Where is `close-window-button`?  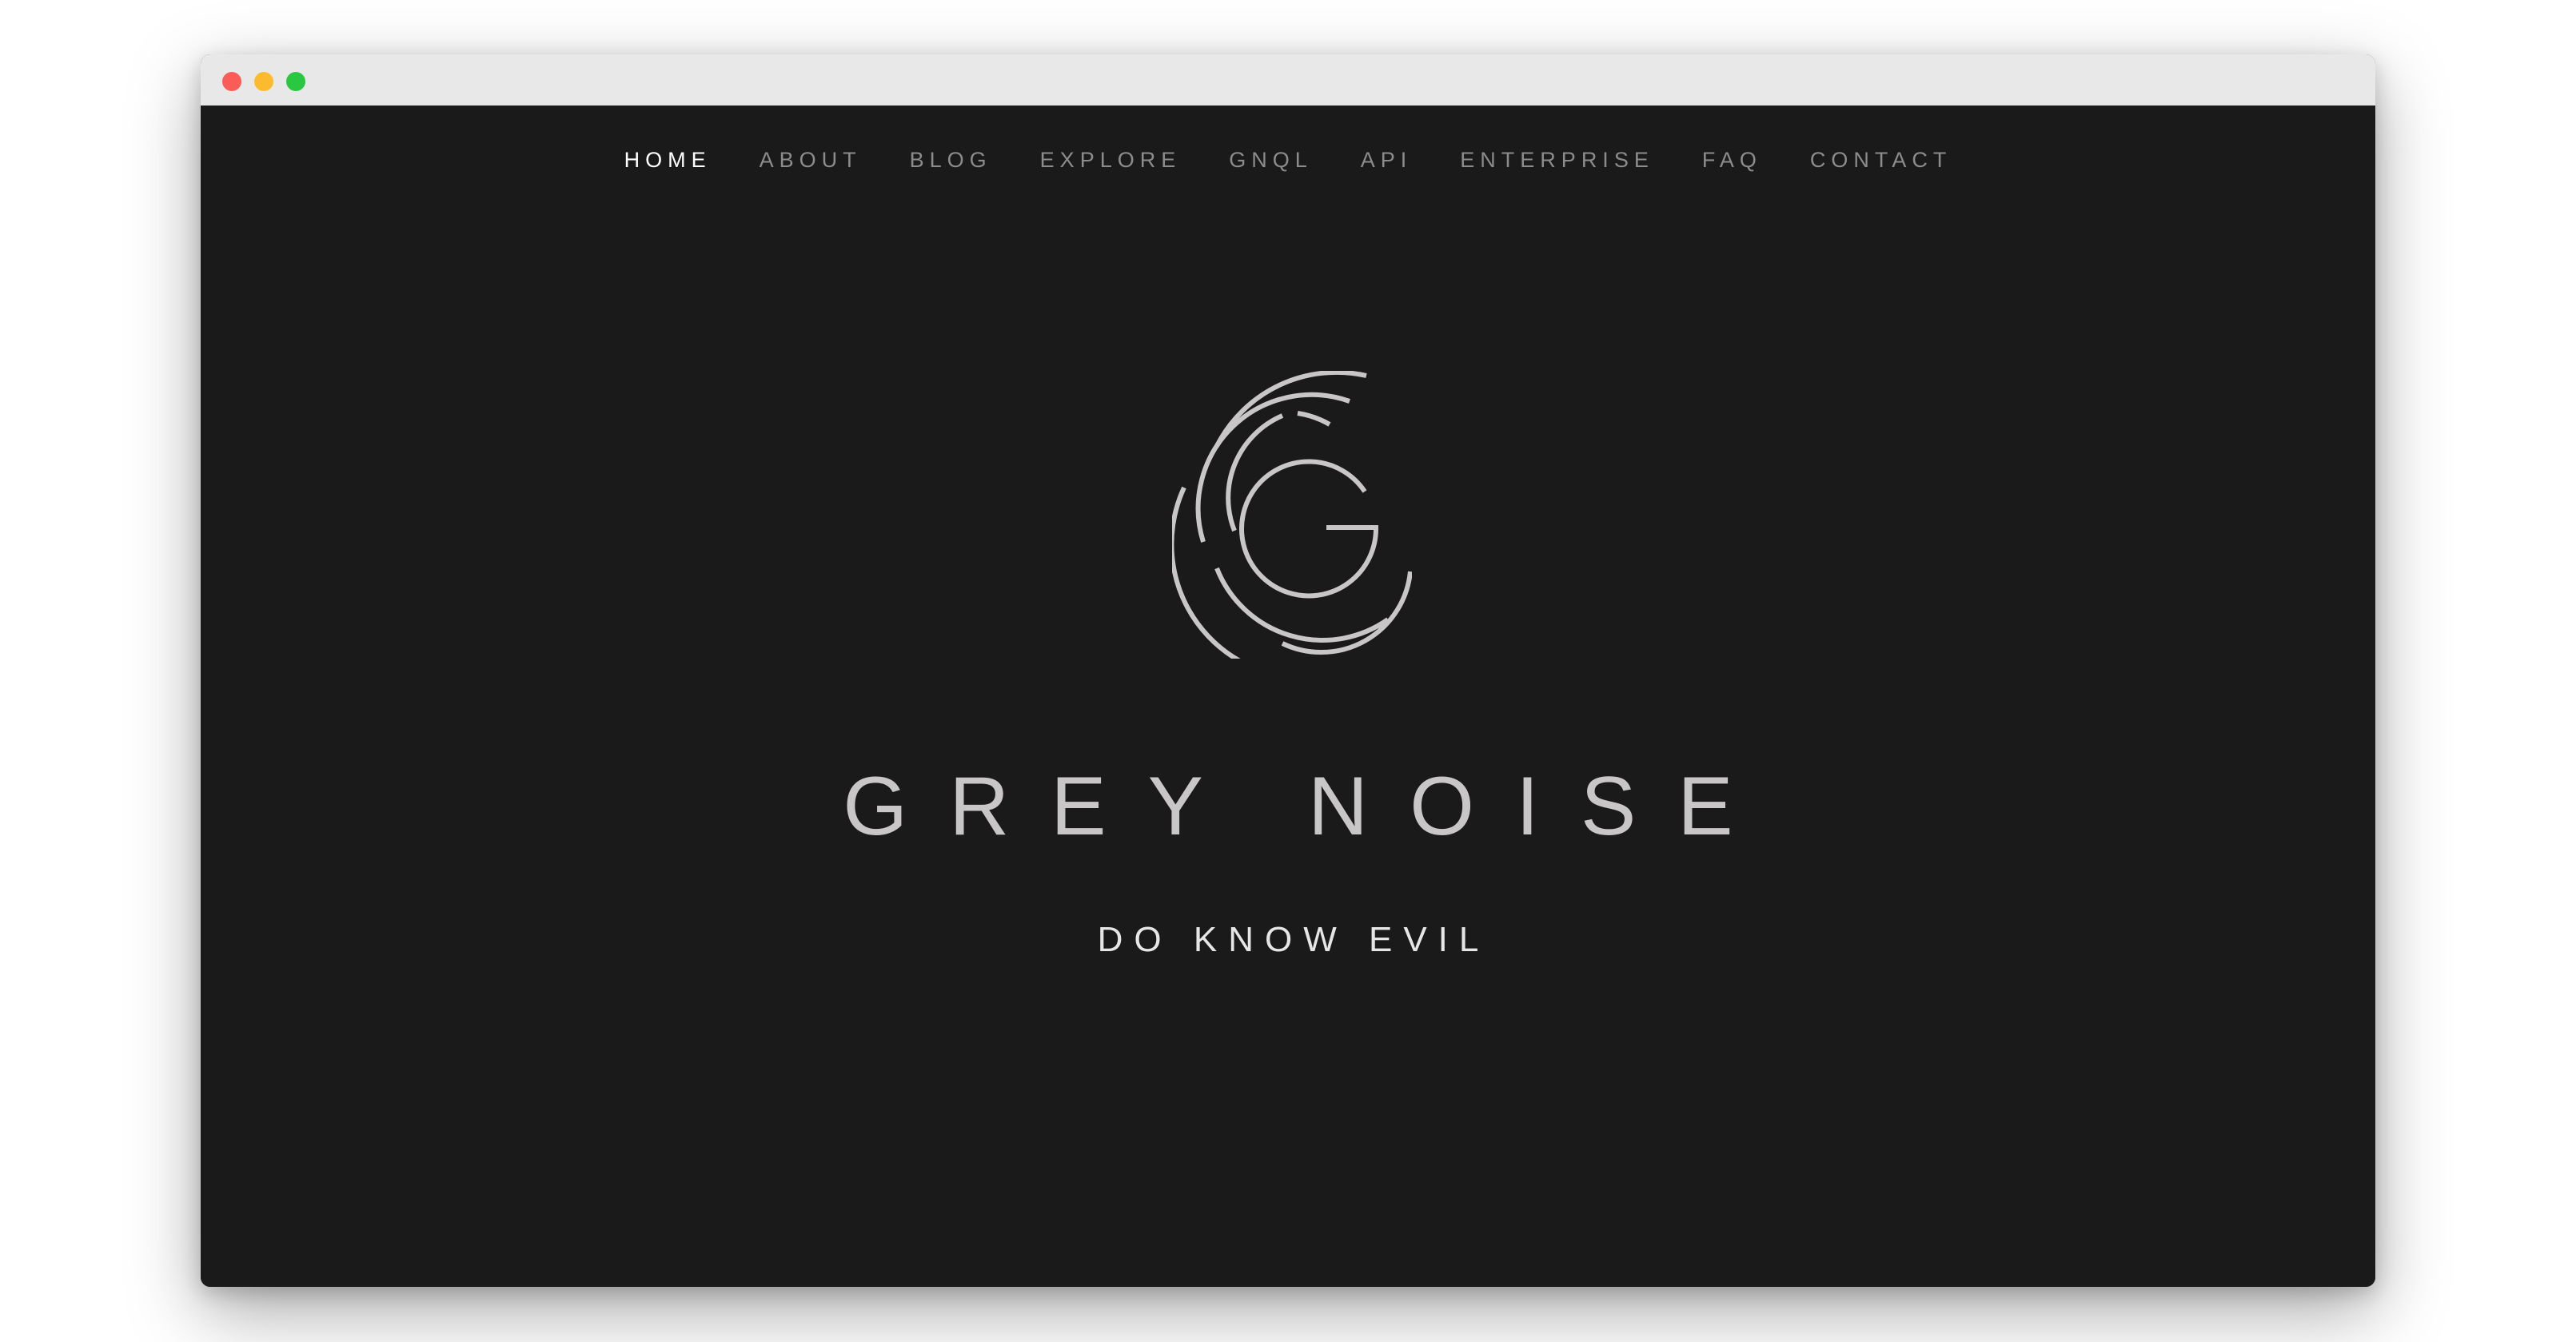
close-window-button is located at coordinates (231, 81).